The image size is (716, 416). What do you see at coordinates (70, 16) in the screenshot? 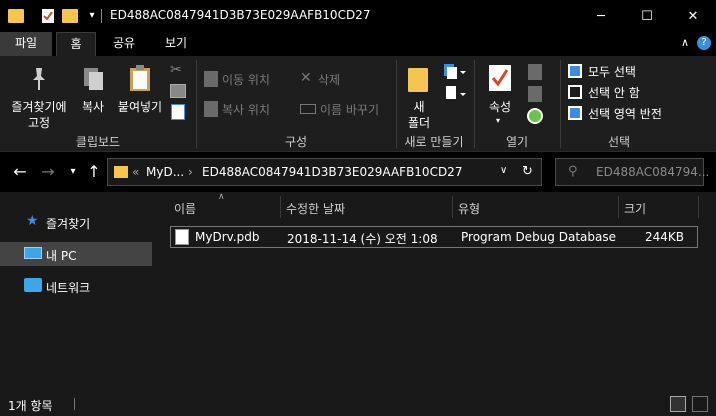
I see `new-folder-quick-access-icon` at bounding box center [70, 16].